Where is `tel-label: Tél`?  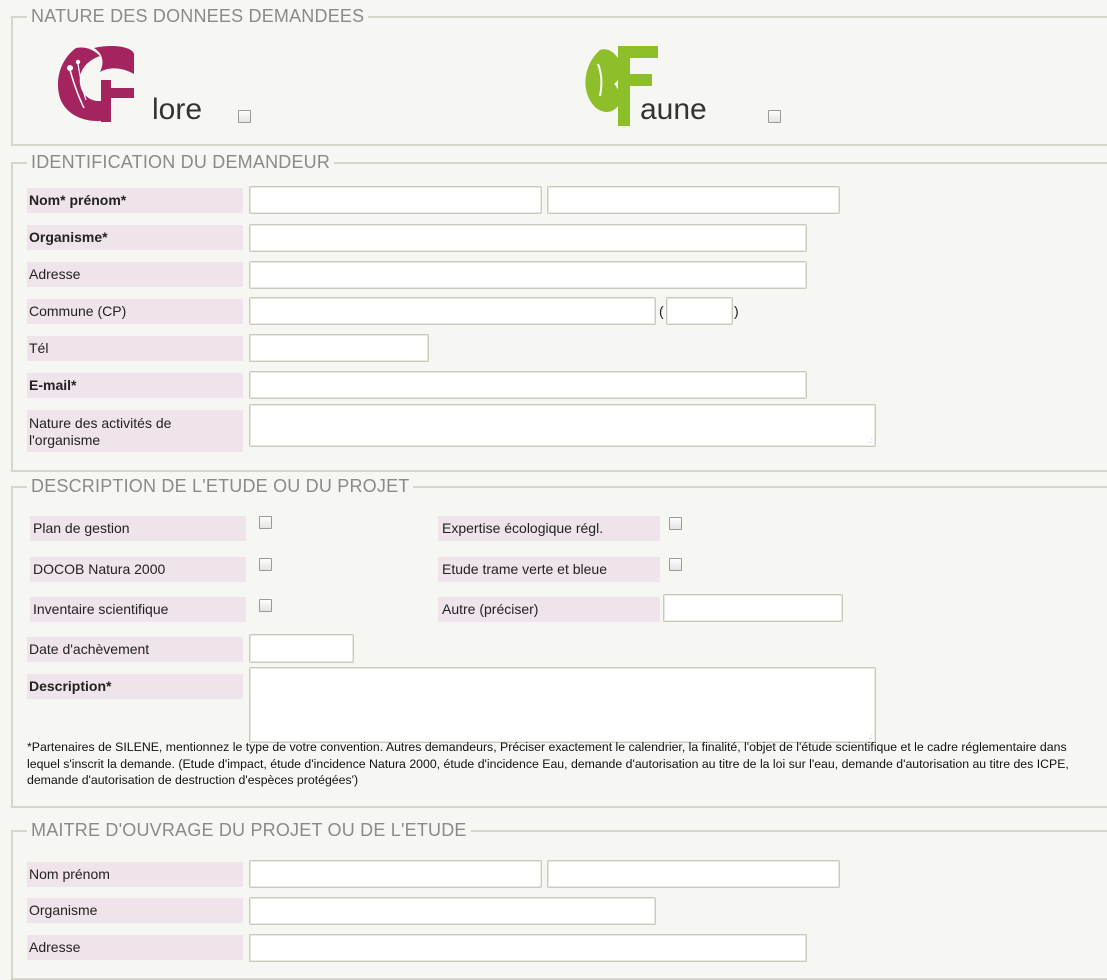 tel-label: Tél is located at coordinates (135, 348).